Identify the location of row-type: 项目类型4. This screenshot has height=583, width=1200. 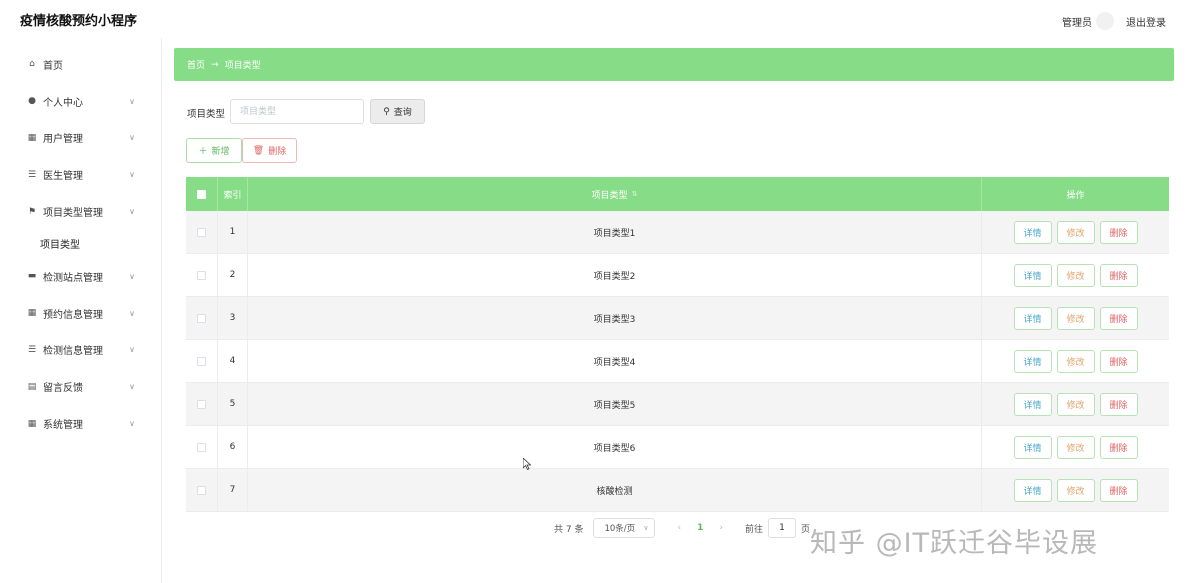
(615, 361).